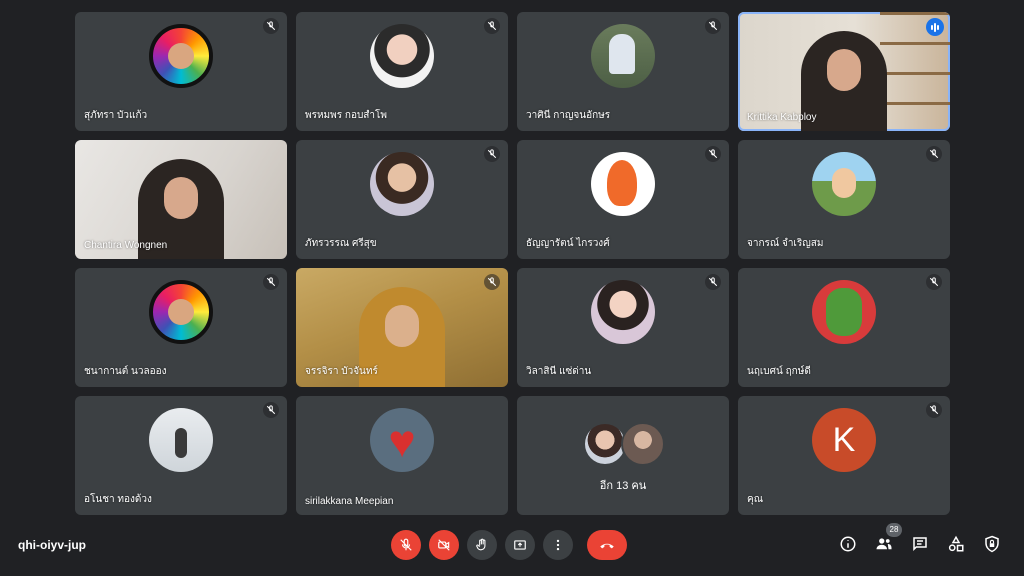  What do you see at coordinates (779, 371) in the screenshot?
I see `participant-name: นฤเบศน์ ฤกษ์ดี` at bounding box center [779, 371].